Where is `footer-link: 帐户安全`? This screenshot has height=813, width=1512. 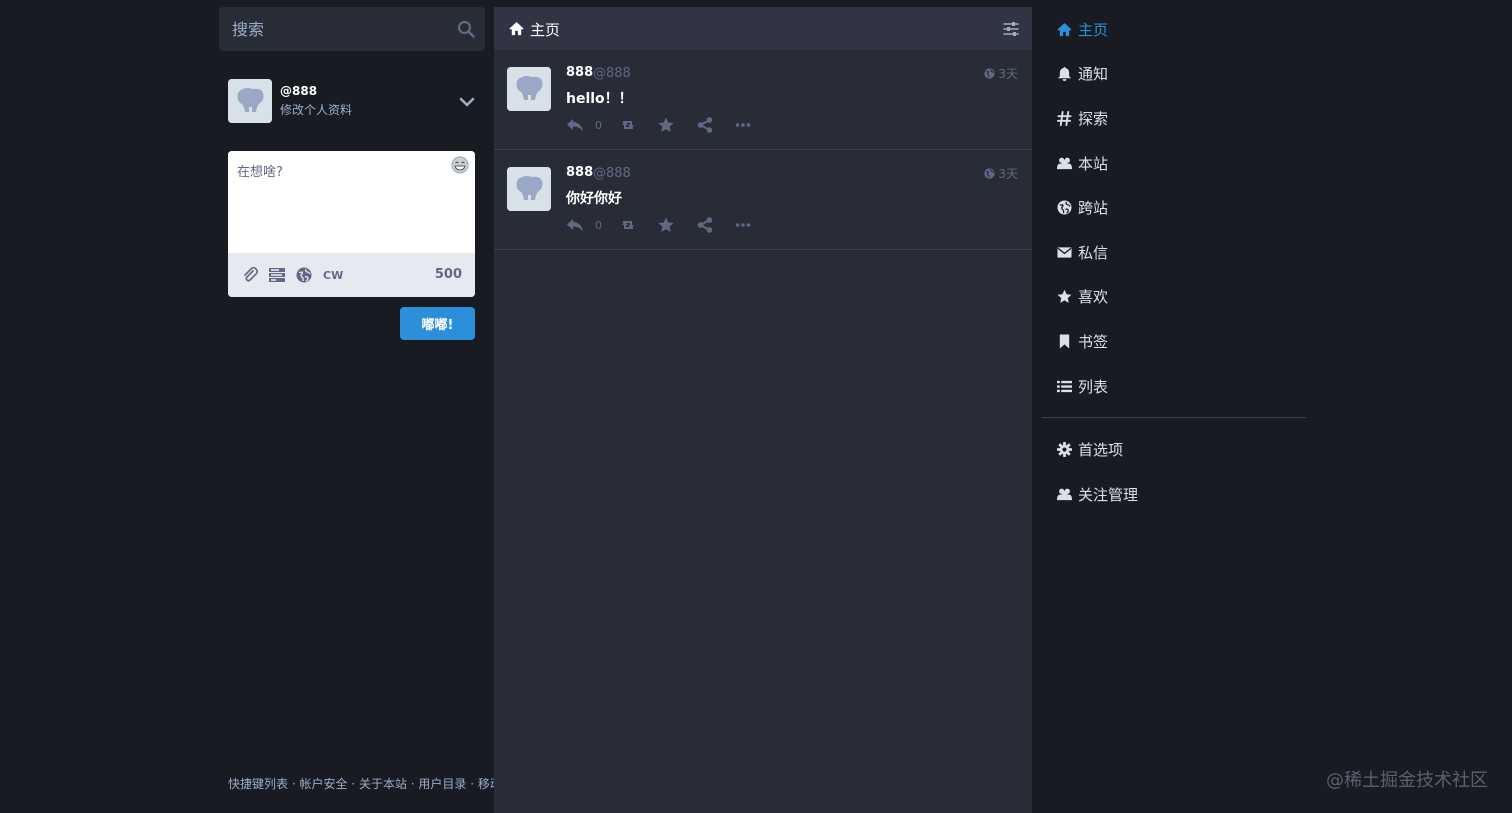 footer-link: 帐户安全 is located at coordinates (323, 784).